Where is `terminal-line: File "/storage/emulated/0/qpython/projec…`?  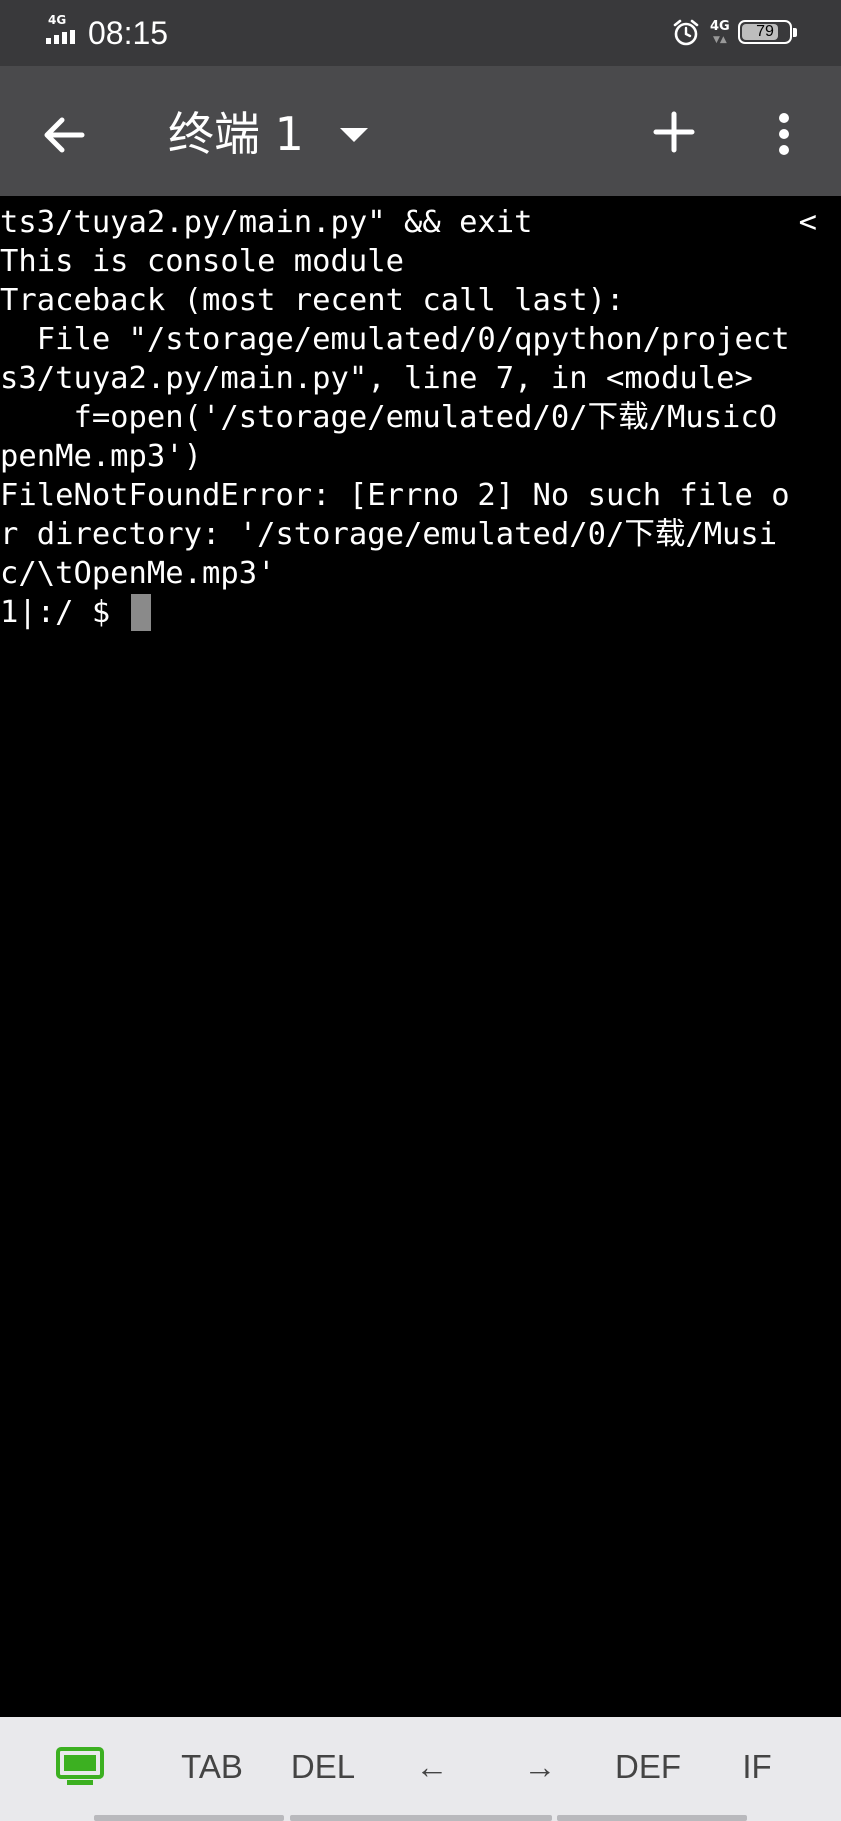
terminal-line: File "/storage/emulated/0/qpython/projec… is located at coordinates (395, 339).